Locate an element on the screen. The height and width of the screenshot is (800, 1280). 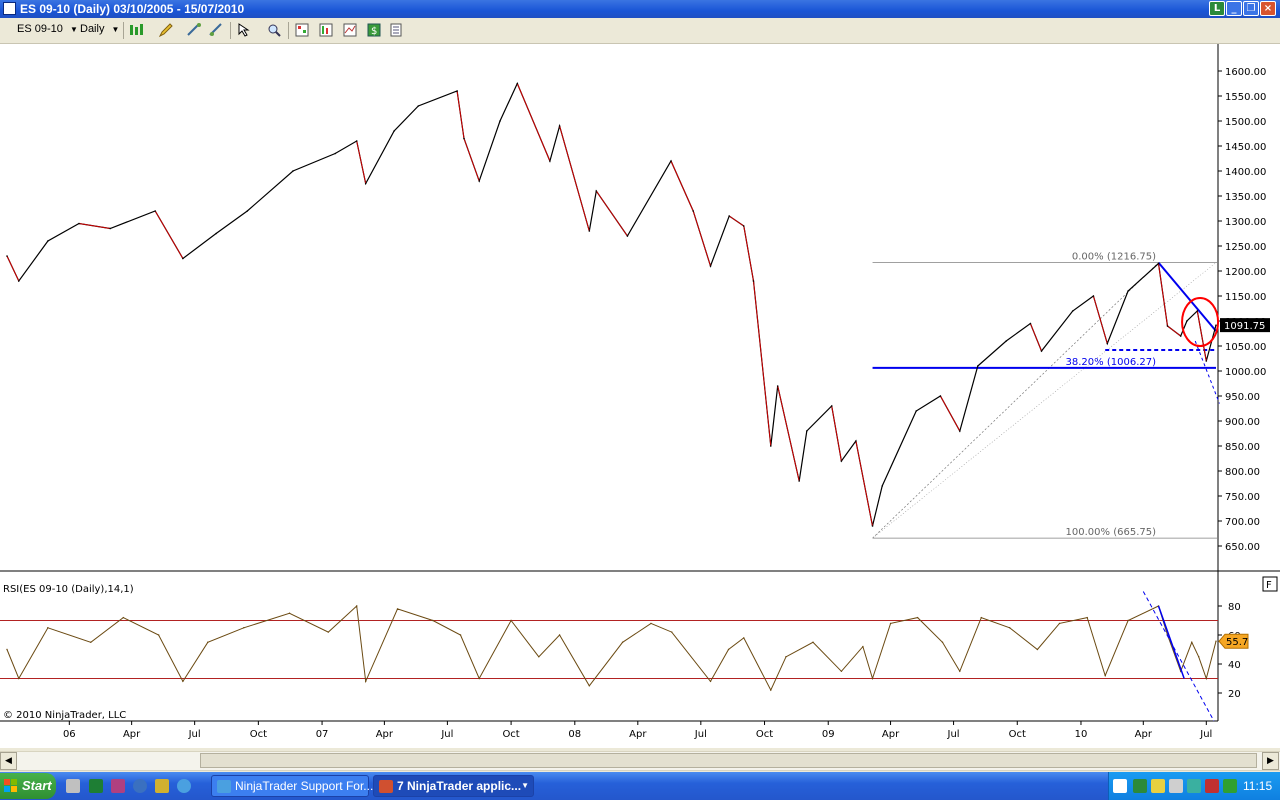
rsi-solid-trendline is located at coordinates (1171, 642).